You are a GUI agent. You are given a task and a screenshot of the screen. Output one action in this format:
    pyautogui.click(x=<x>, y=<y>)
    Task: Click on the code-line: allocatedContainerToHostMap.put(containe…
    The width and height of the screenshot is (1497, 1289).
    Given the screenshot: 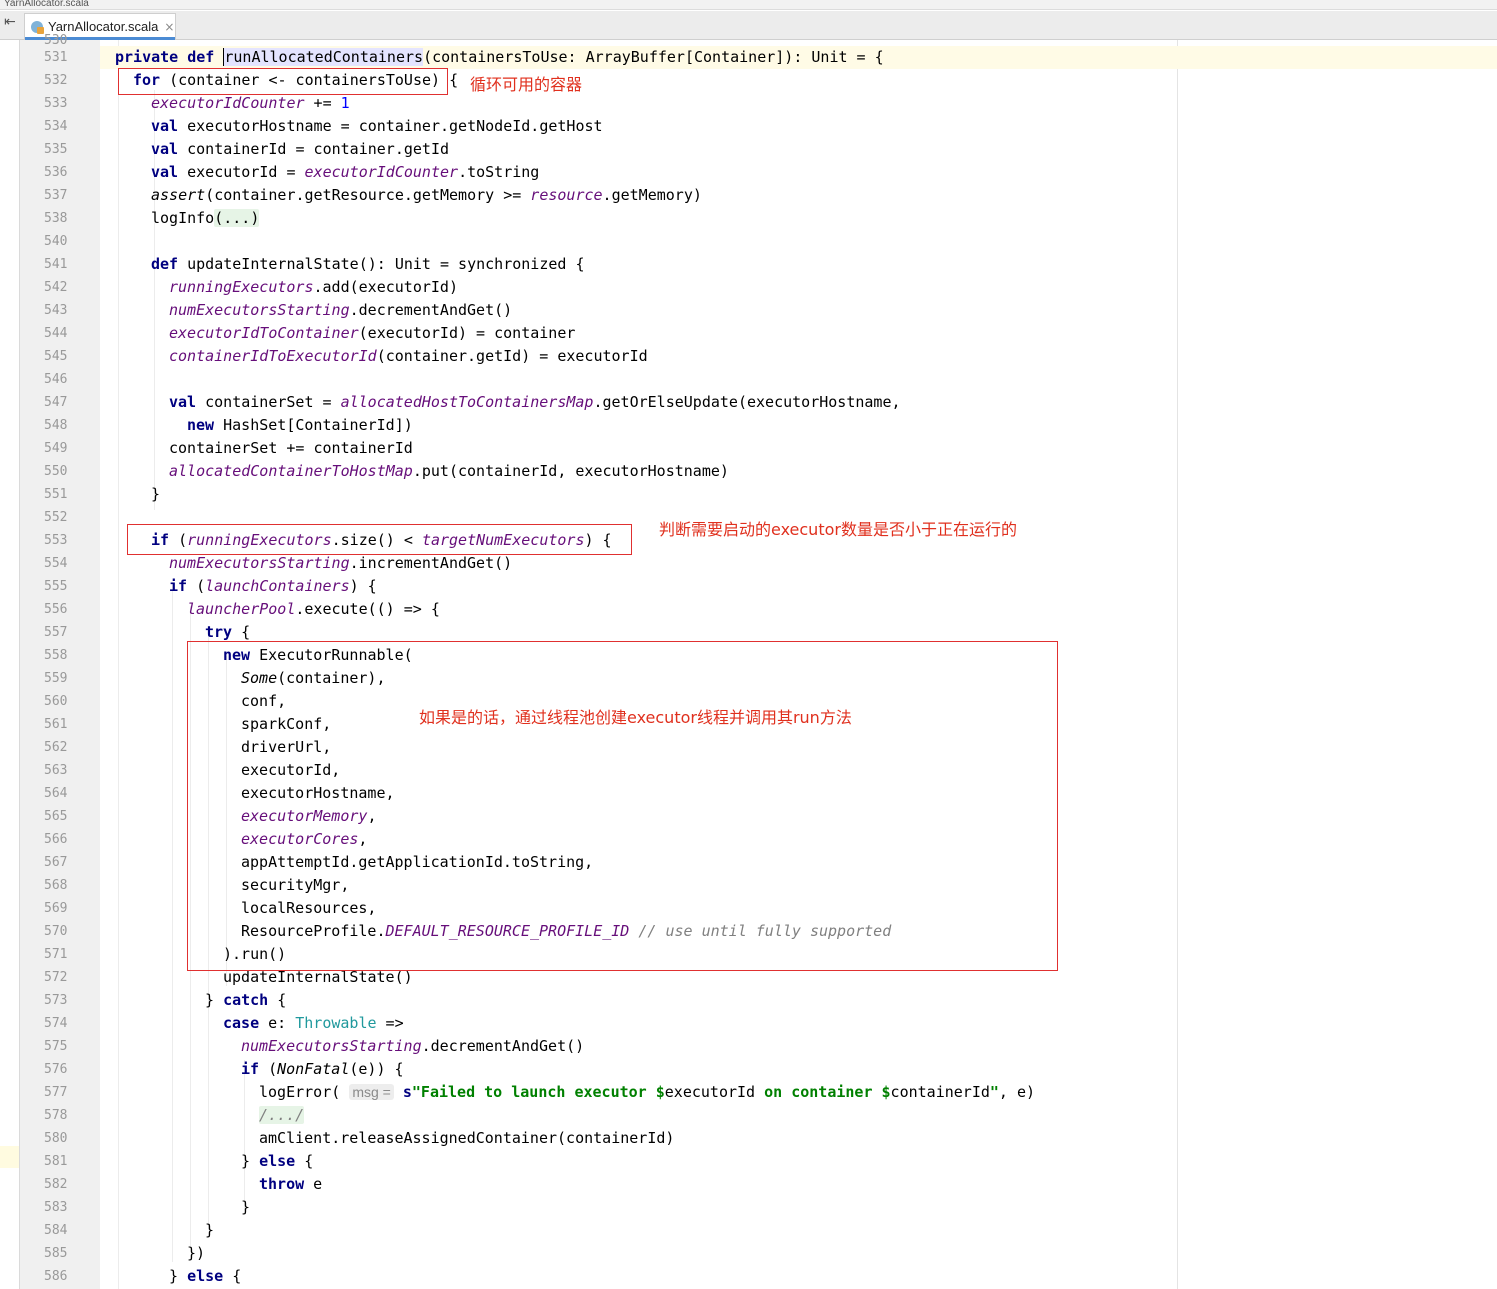 What is the action you would take?
    pyautogui.click(x=798, y=471)
    